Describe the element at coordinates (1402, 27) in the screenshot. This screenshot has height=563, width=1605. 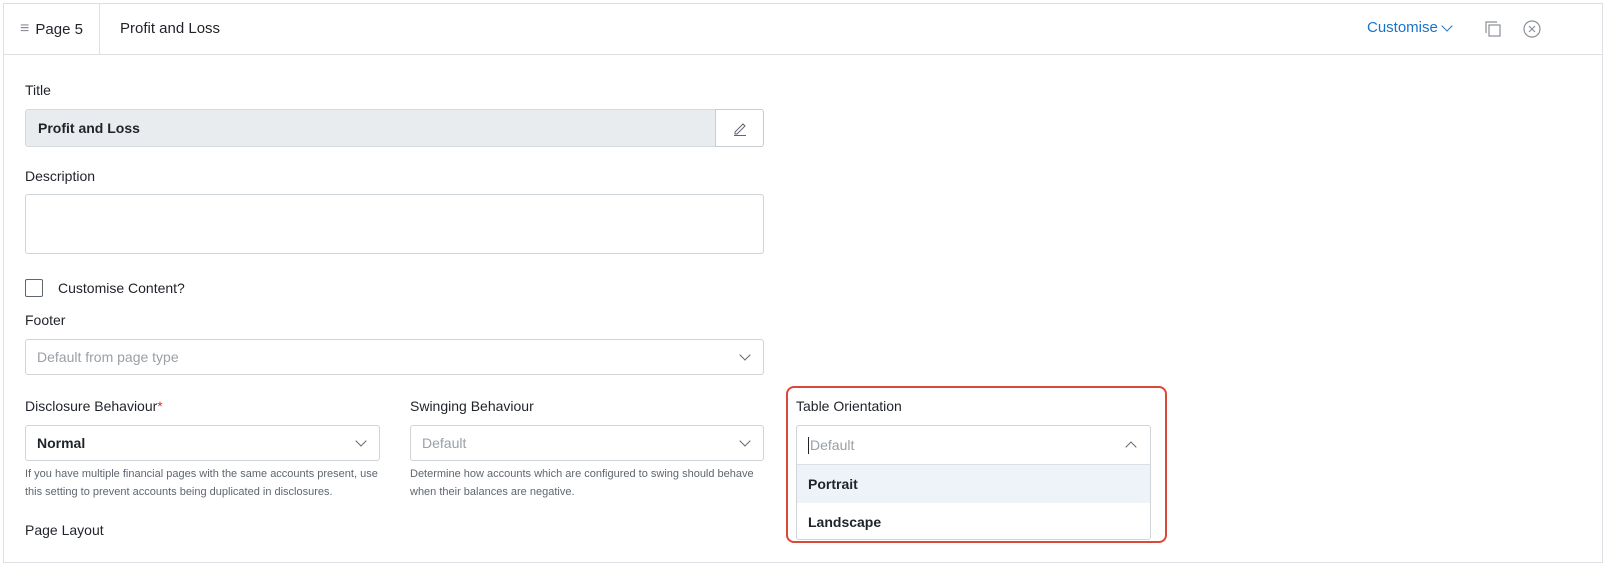
I see `customise-label: Customise` at that location.